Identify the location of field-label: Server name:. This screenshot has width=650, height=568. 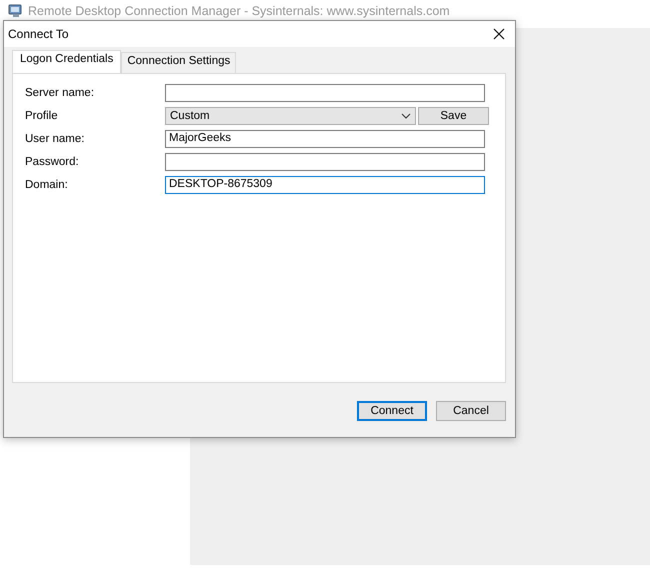
(60, 93).